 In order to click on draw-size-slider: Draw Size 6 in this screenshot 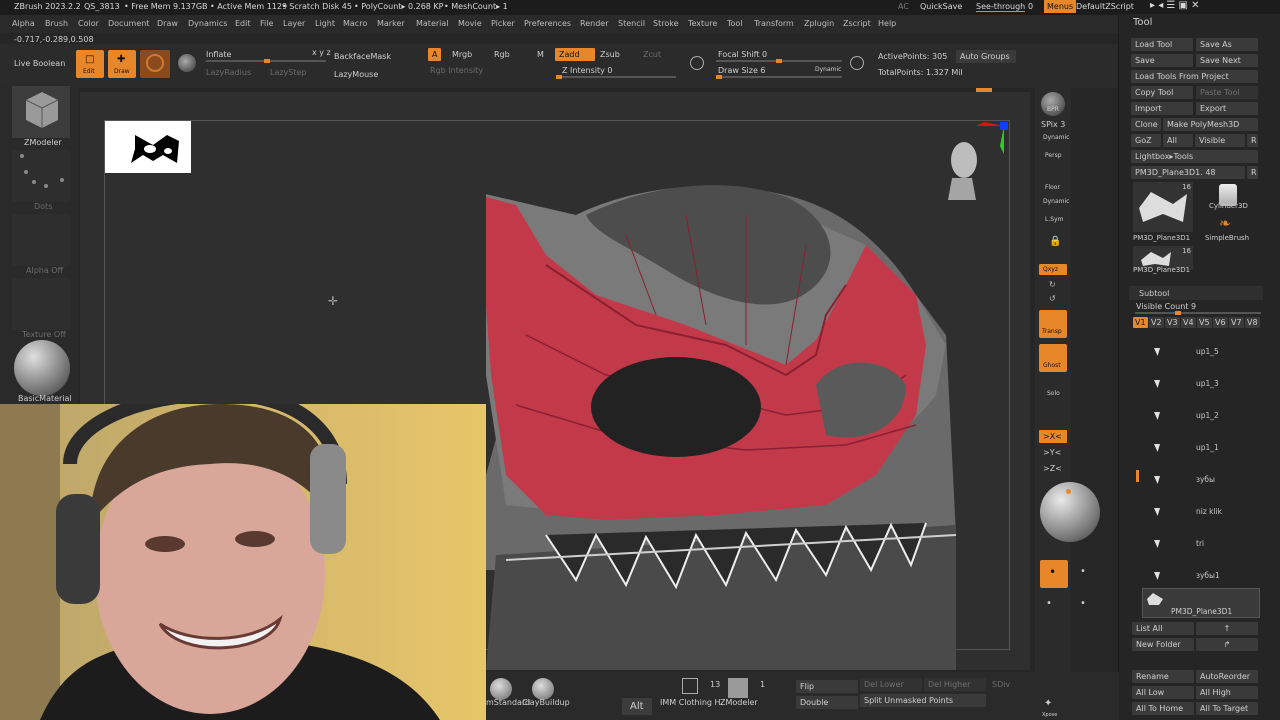, I will do `click(742, 70)`.